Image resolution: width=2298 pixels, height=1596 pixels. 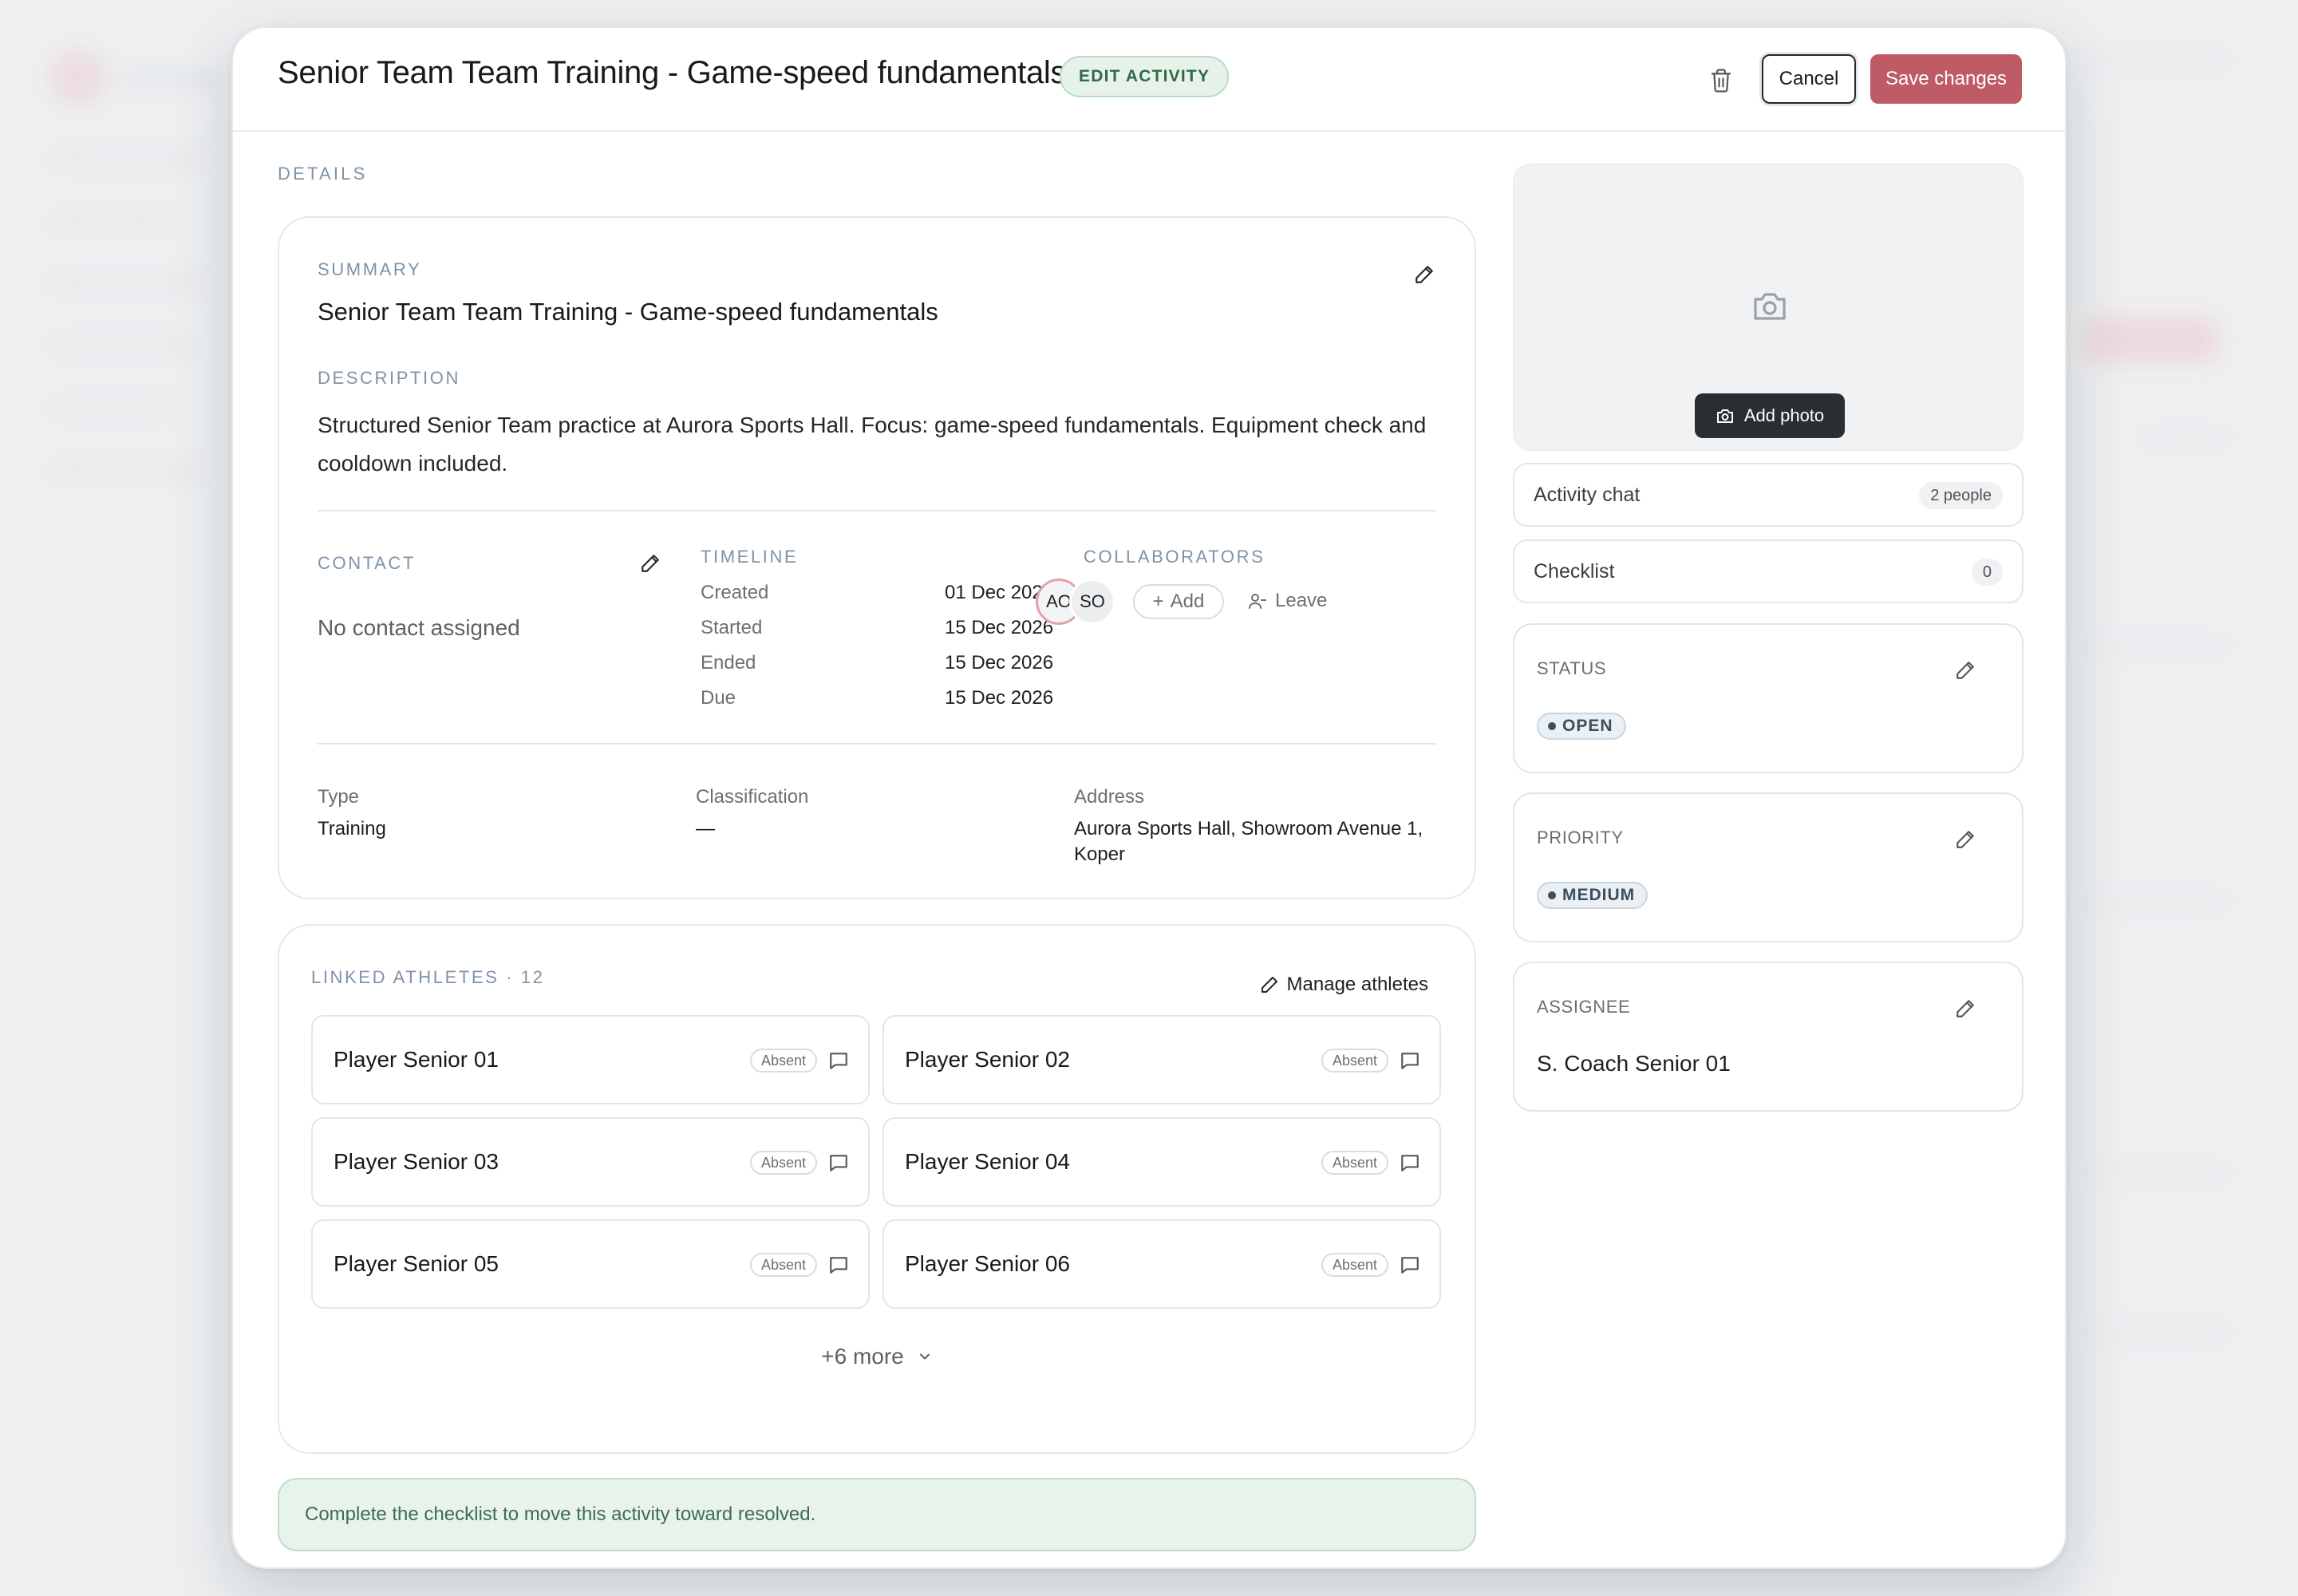 I want to click on timeline-label: TIMELINE, so click(x=750, y=557).